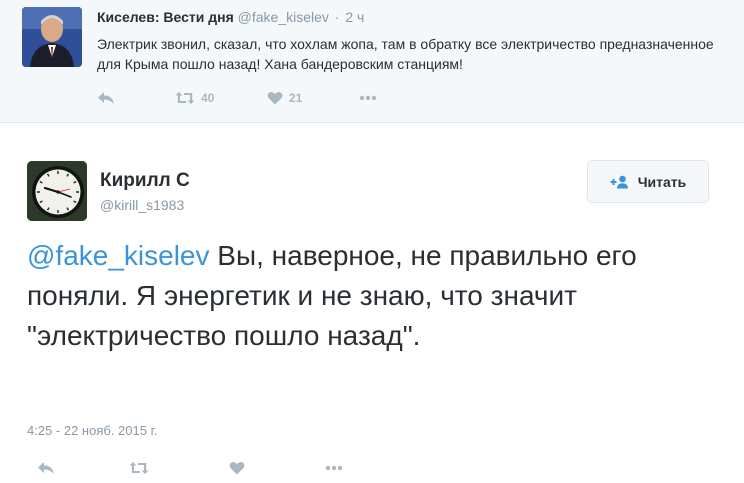  I want to click on parent-retweet-button: 40, so click(221, 98).